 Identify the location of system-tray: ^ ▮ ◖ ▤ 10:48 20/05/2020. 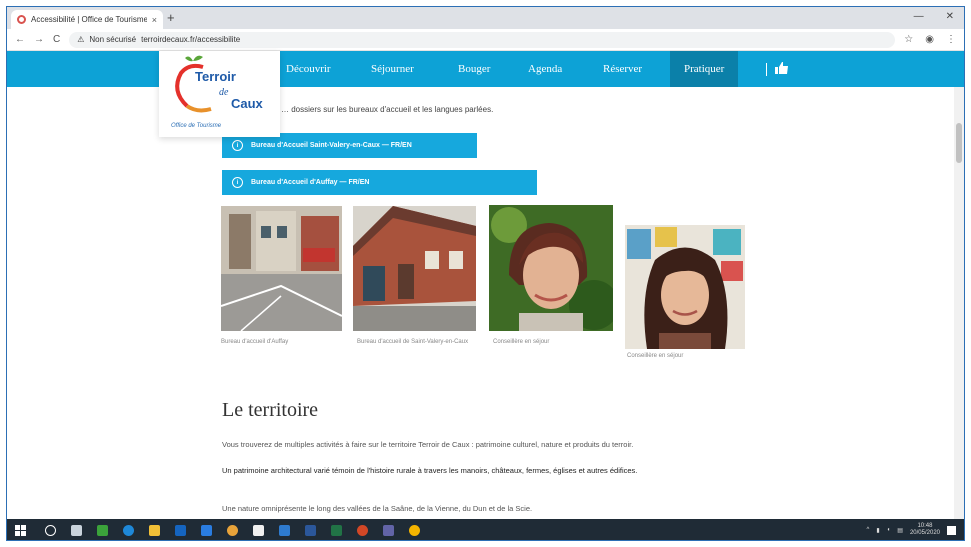
(911, 530).